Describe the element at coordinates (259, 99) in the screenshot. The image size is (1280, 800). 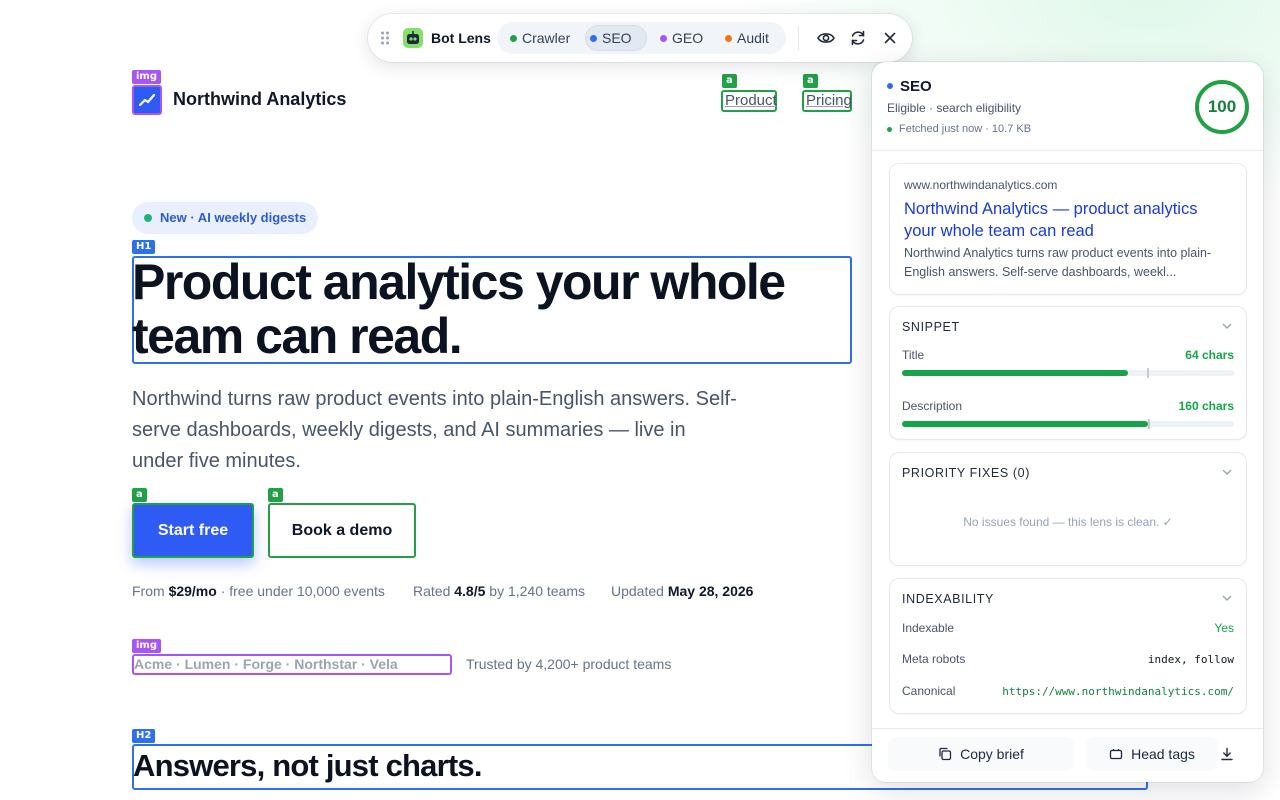
I see `brand-name: Northwind Analytics` at that location.